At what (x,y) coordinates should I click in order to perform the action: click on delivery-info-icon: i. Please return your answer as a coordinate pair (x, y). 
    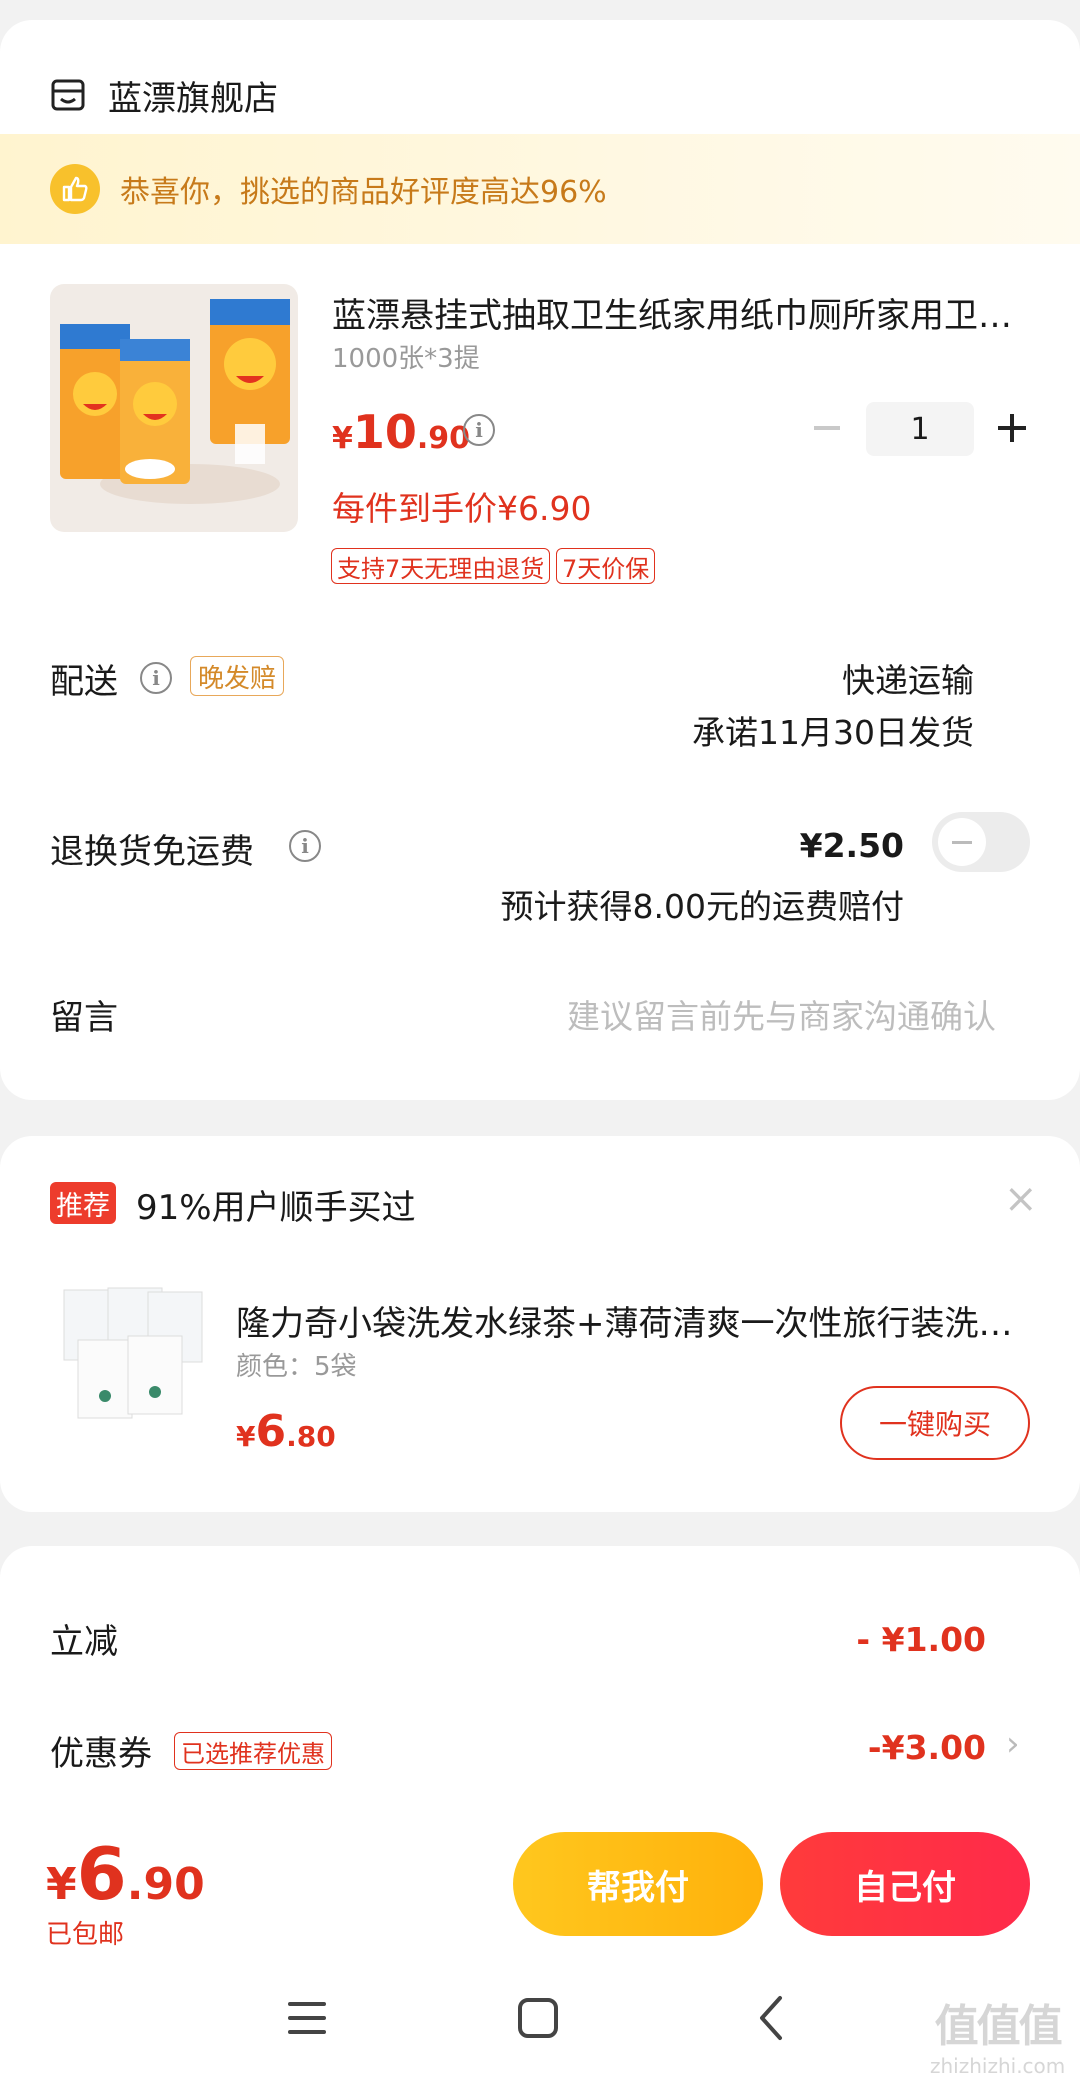
    Looking at the image, I should click on (156, 678).